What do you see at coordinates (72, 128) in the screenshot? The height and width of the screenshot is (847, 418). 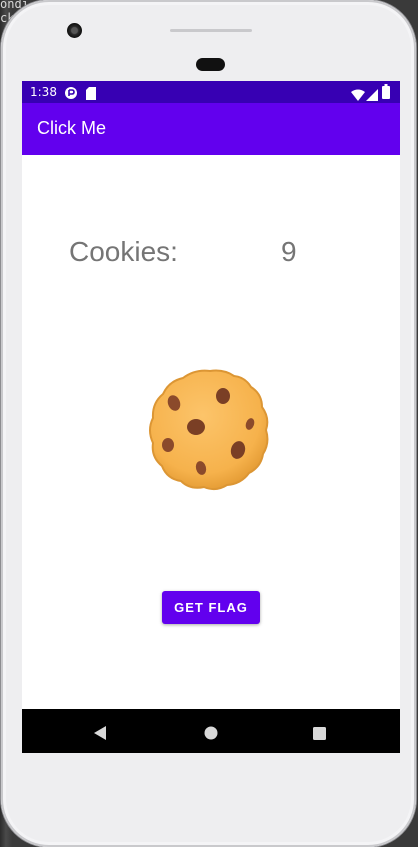 I see `app-title: Click Me` at bounding box center [72, 128].